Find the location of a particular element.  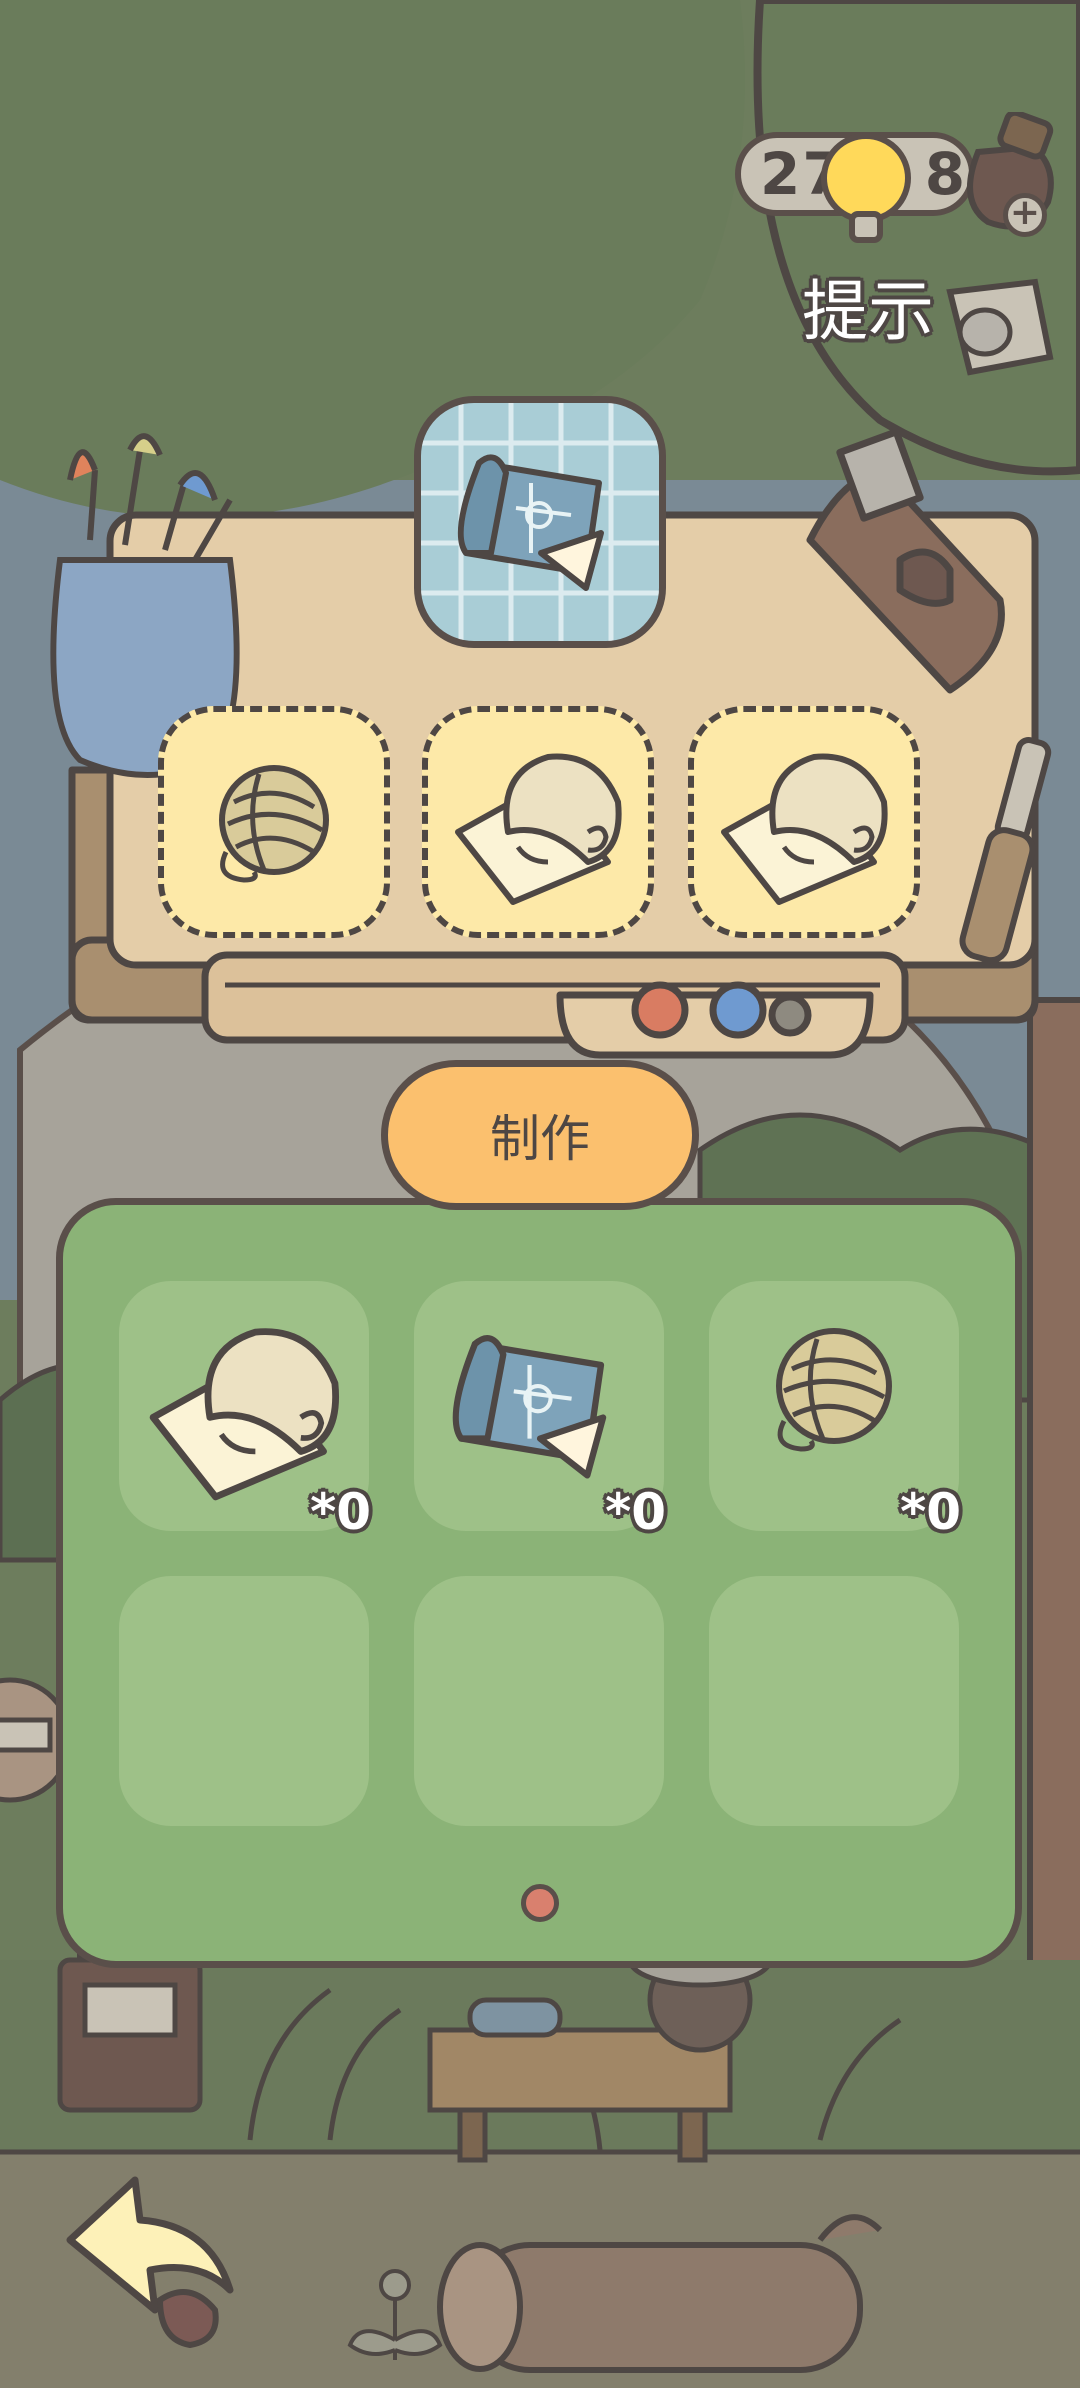

recipe-target-slot is located at coordinates (540, 522).